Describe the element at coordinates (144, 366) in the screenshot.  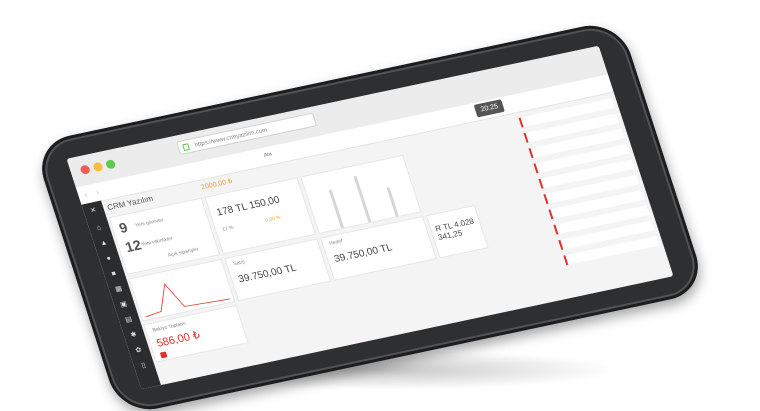
I see `file-icon: ▯` at that location.